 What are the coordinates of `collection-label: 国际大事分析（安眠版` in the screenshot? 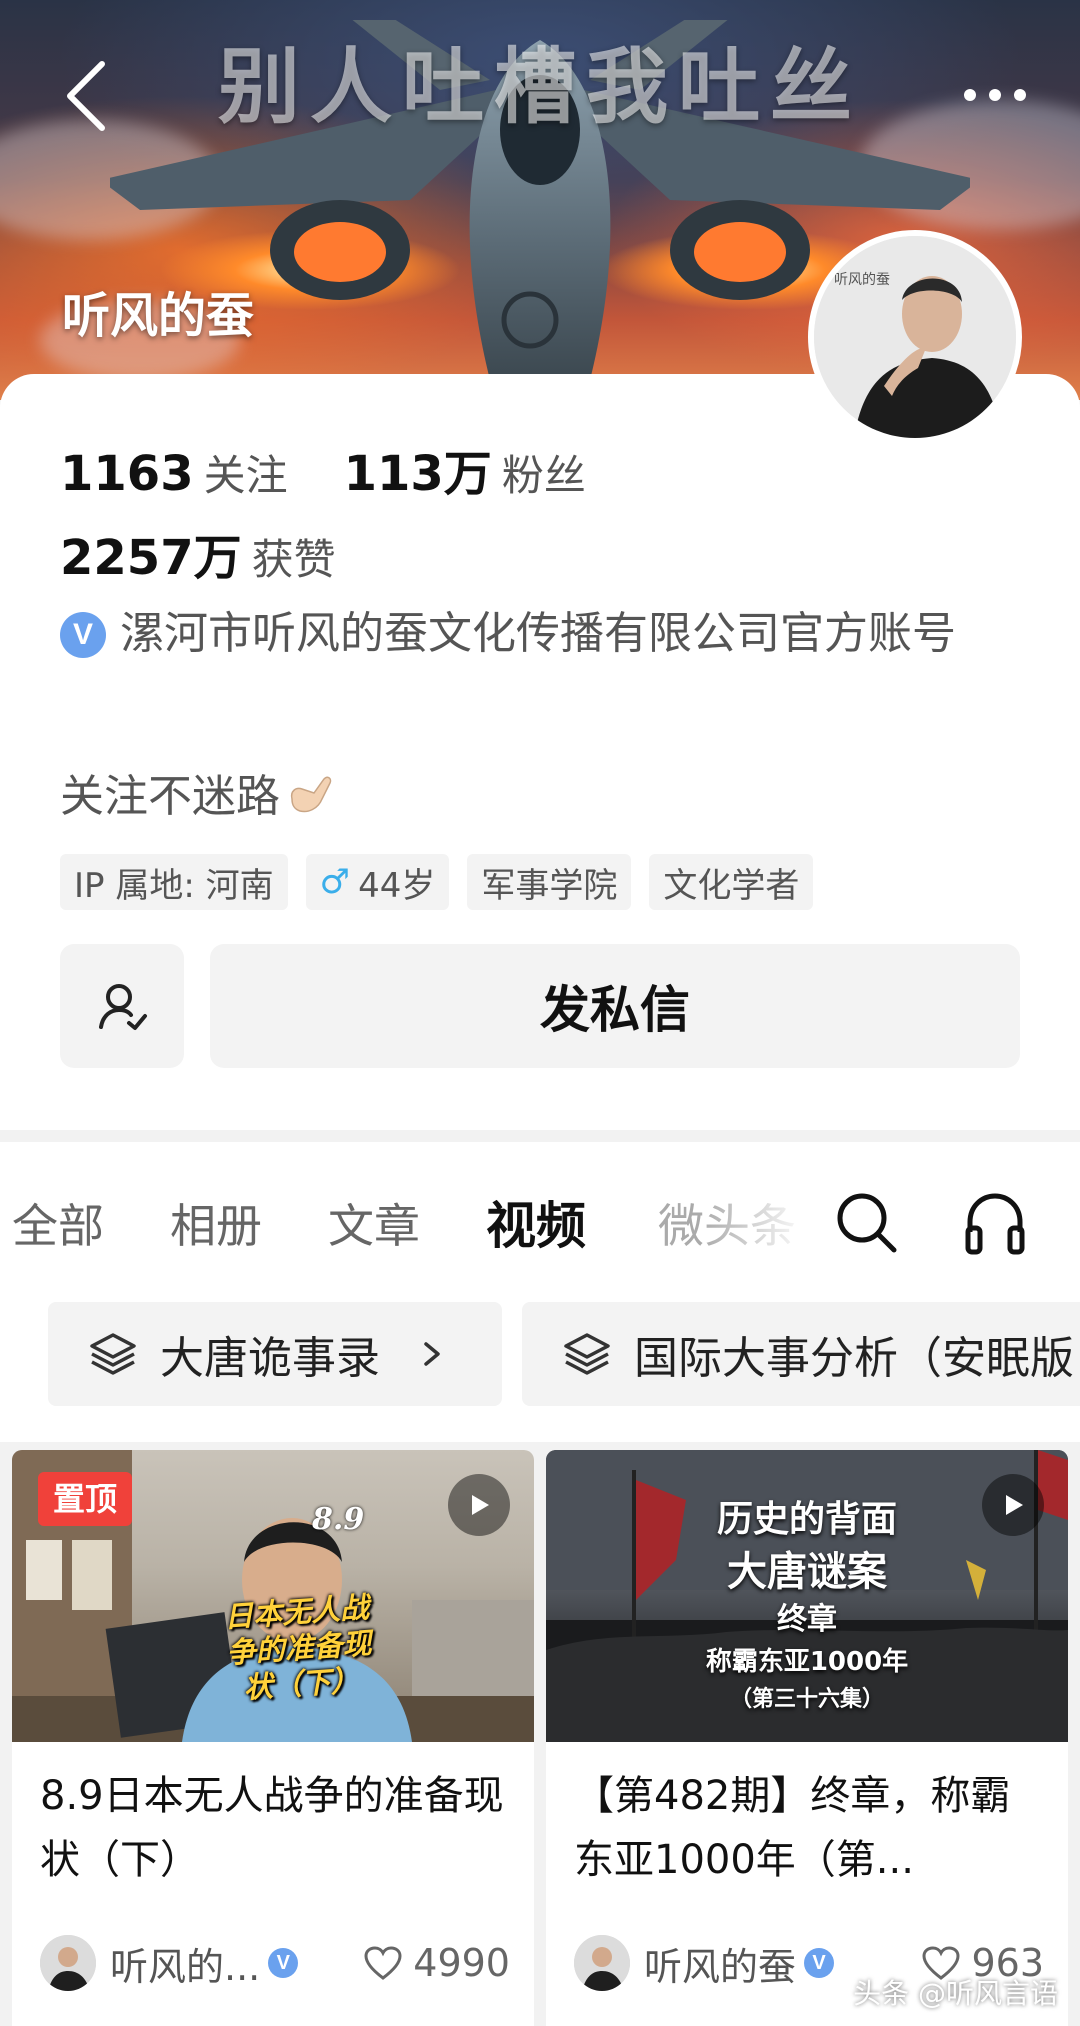 It's located at (854, 1358).